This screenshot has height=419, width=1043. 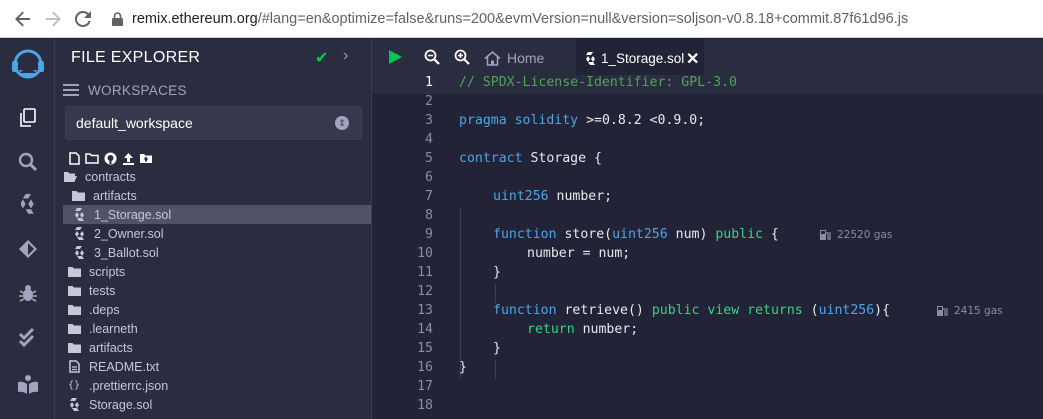 What do you see at coordinates (692, 59) in the screenshot?
I see `close-tab-icon: ✕` at bounding box center [692, 59].